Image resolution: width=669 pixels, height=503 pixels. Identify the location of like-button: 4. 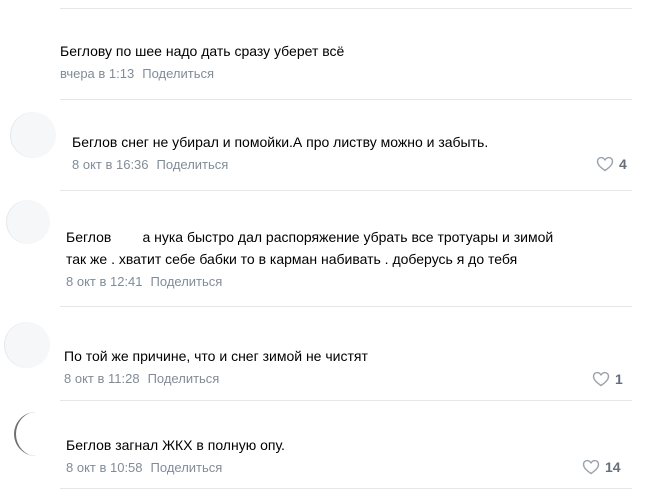
(611, 164).